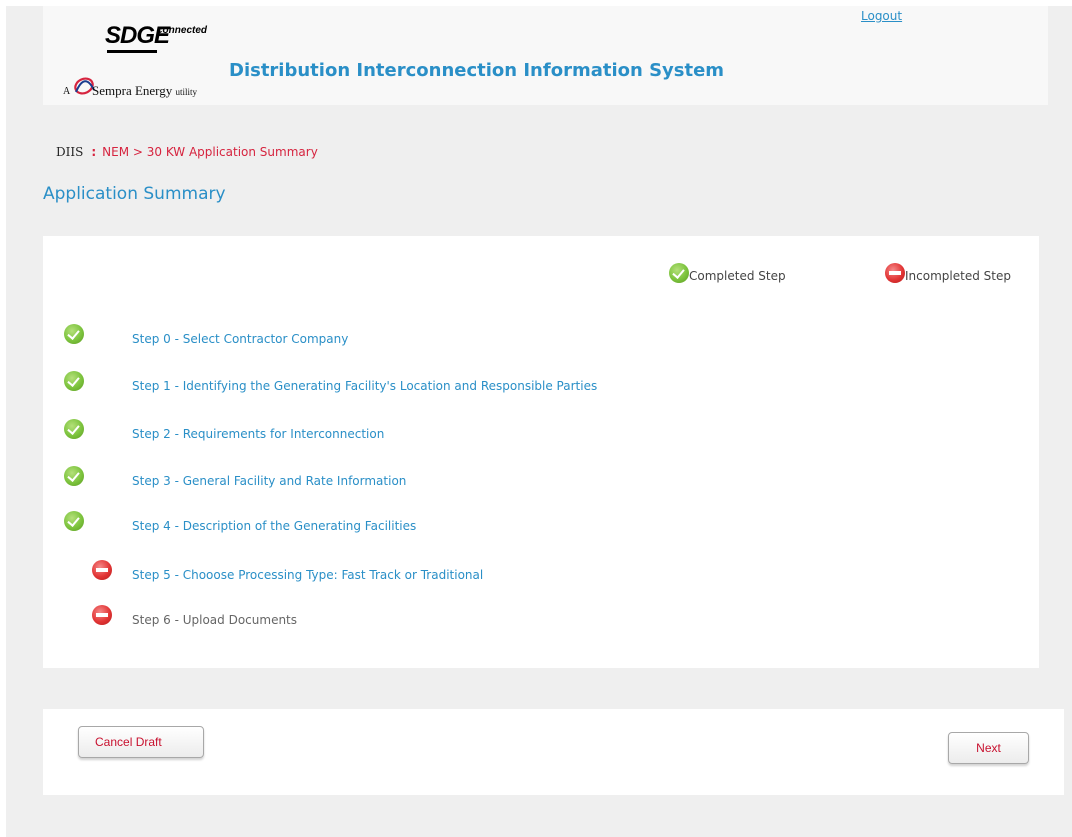  Describe the element at coordinates (881, 16) in the screenshot. I see `logout-link: Logout` at that location.